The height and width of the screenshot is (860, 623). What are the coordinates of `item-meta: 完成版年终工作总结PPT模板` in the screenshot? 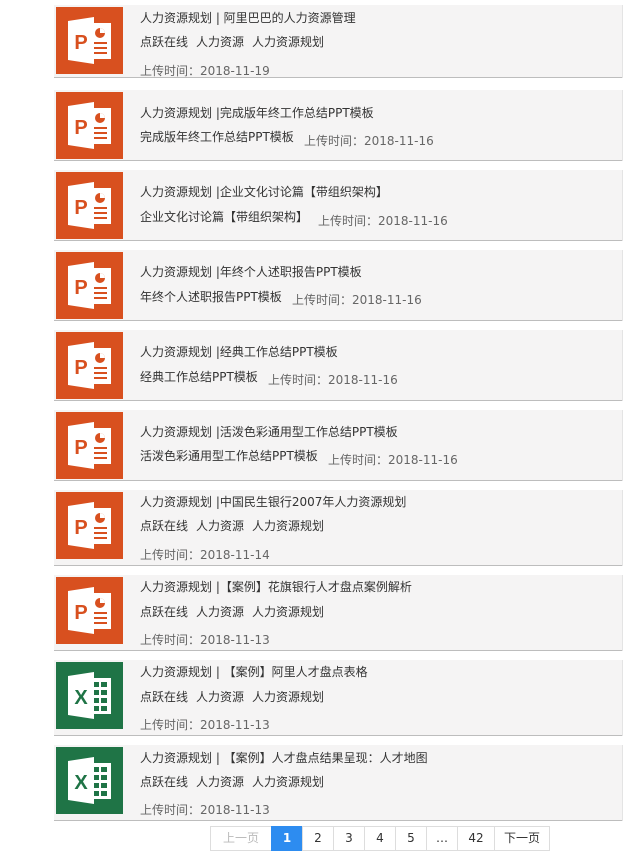 It's located at (219, 137).